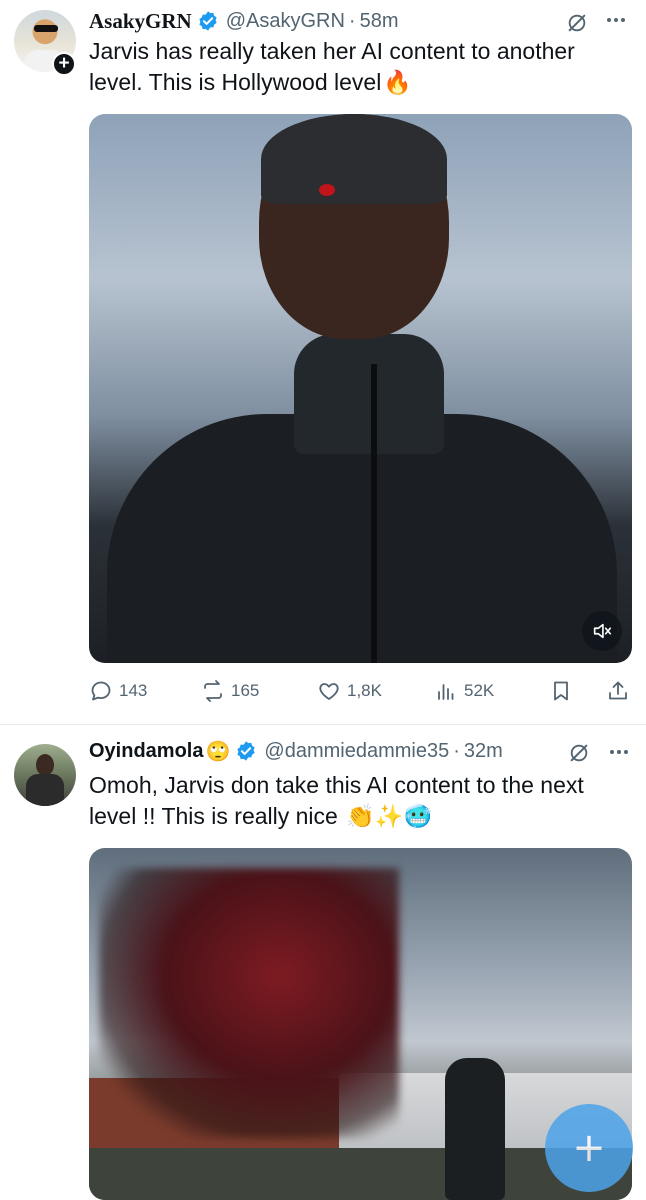 Image resolution: width=646 pixels, height=1200 pixels. What do you see at coordinates (249, 1003) in the screenshot?
I see `video-blurred-foreground` at bounding box center [249, 1003].